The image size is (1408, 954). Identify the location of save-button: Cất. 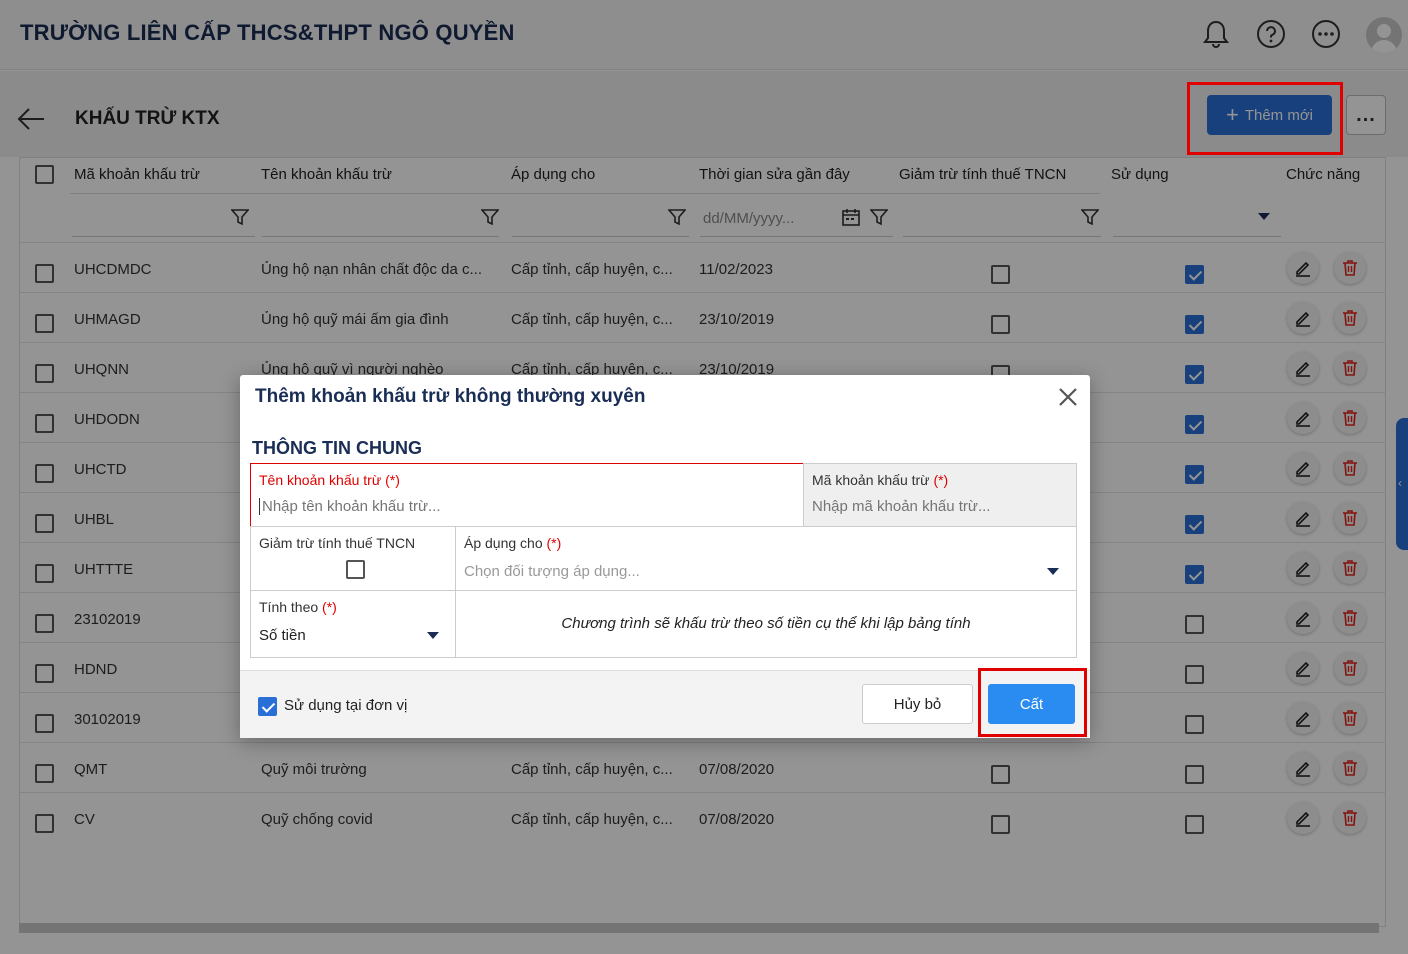
(1031, 704).